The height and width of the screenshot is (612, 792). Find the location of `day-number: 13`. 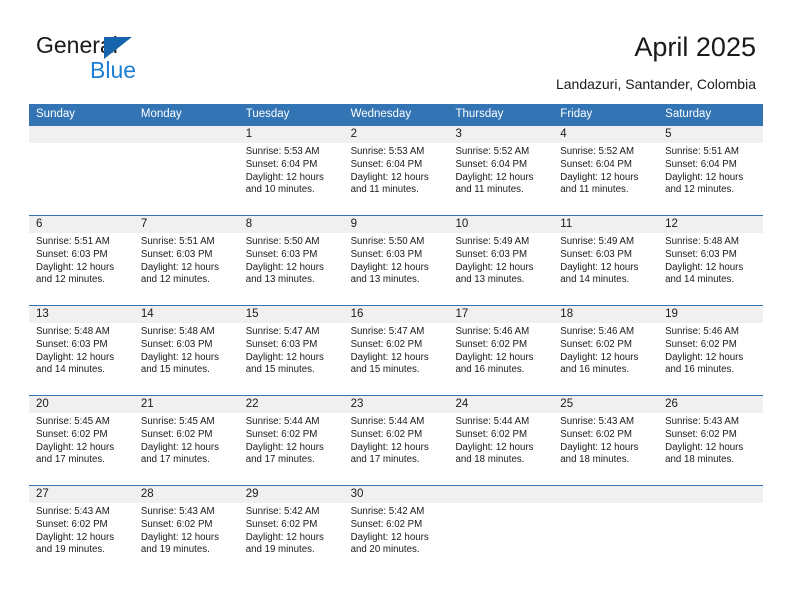

day-number: 13 is located at coordinates (81, 314).